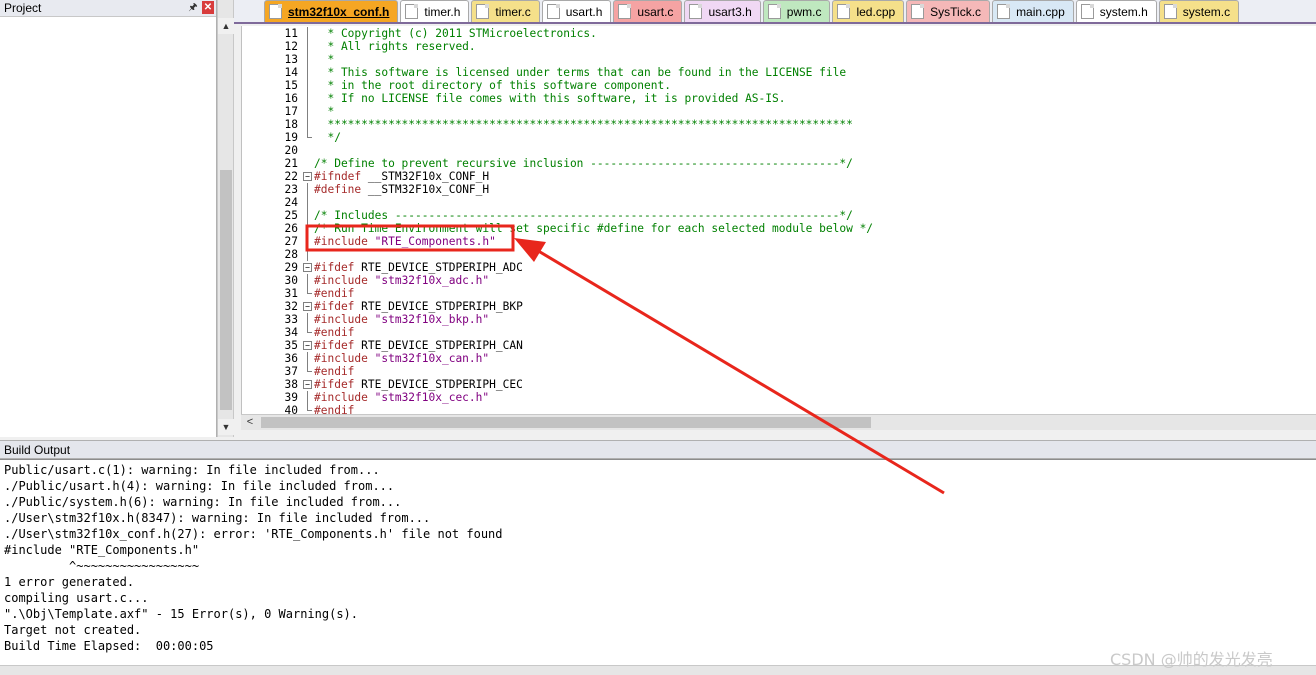  Describe the element at coordinates (779, 409) in the screenshot. I see `code-line: 40 #endif` at that location.